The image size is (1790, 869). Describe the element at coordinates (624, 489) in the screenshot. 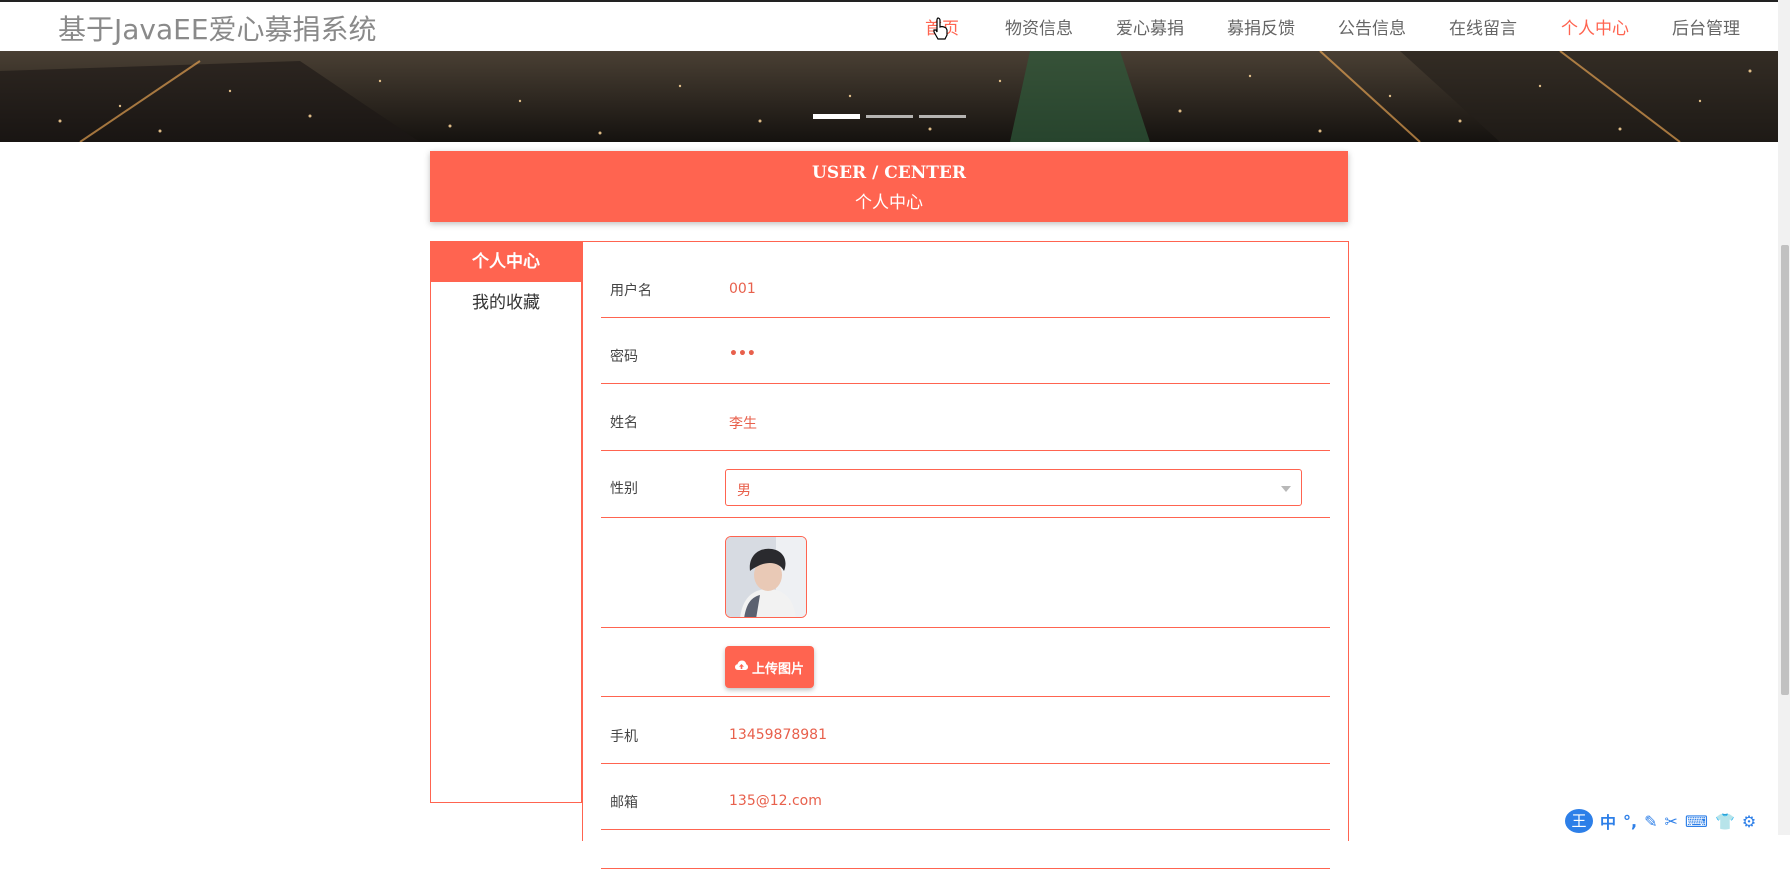

I see `gender-label: 性别` at that location.